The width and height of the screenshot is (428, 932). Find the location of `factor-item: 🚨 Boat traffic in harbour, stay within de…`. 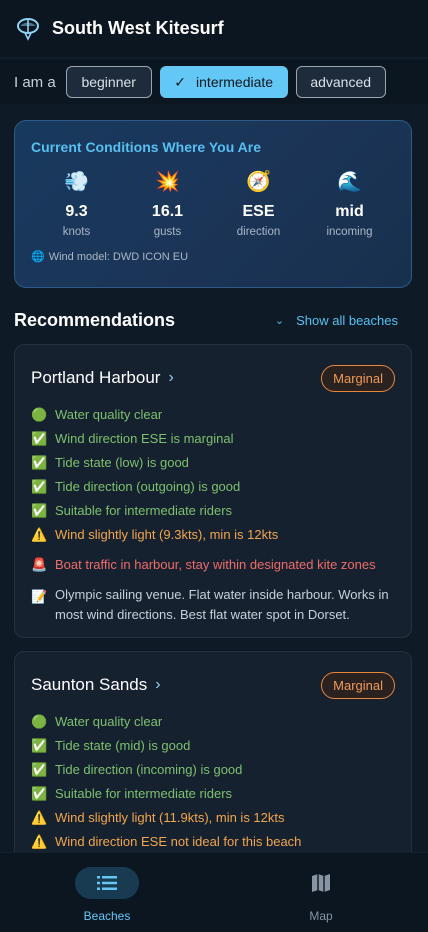

factor-item: 🚨 Boat traffic in harbour, stay within de… is located at coordinates (213, 565).